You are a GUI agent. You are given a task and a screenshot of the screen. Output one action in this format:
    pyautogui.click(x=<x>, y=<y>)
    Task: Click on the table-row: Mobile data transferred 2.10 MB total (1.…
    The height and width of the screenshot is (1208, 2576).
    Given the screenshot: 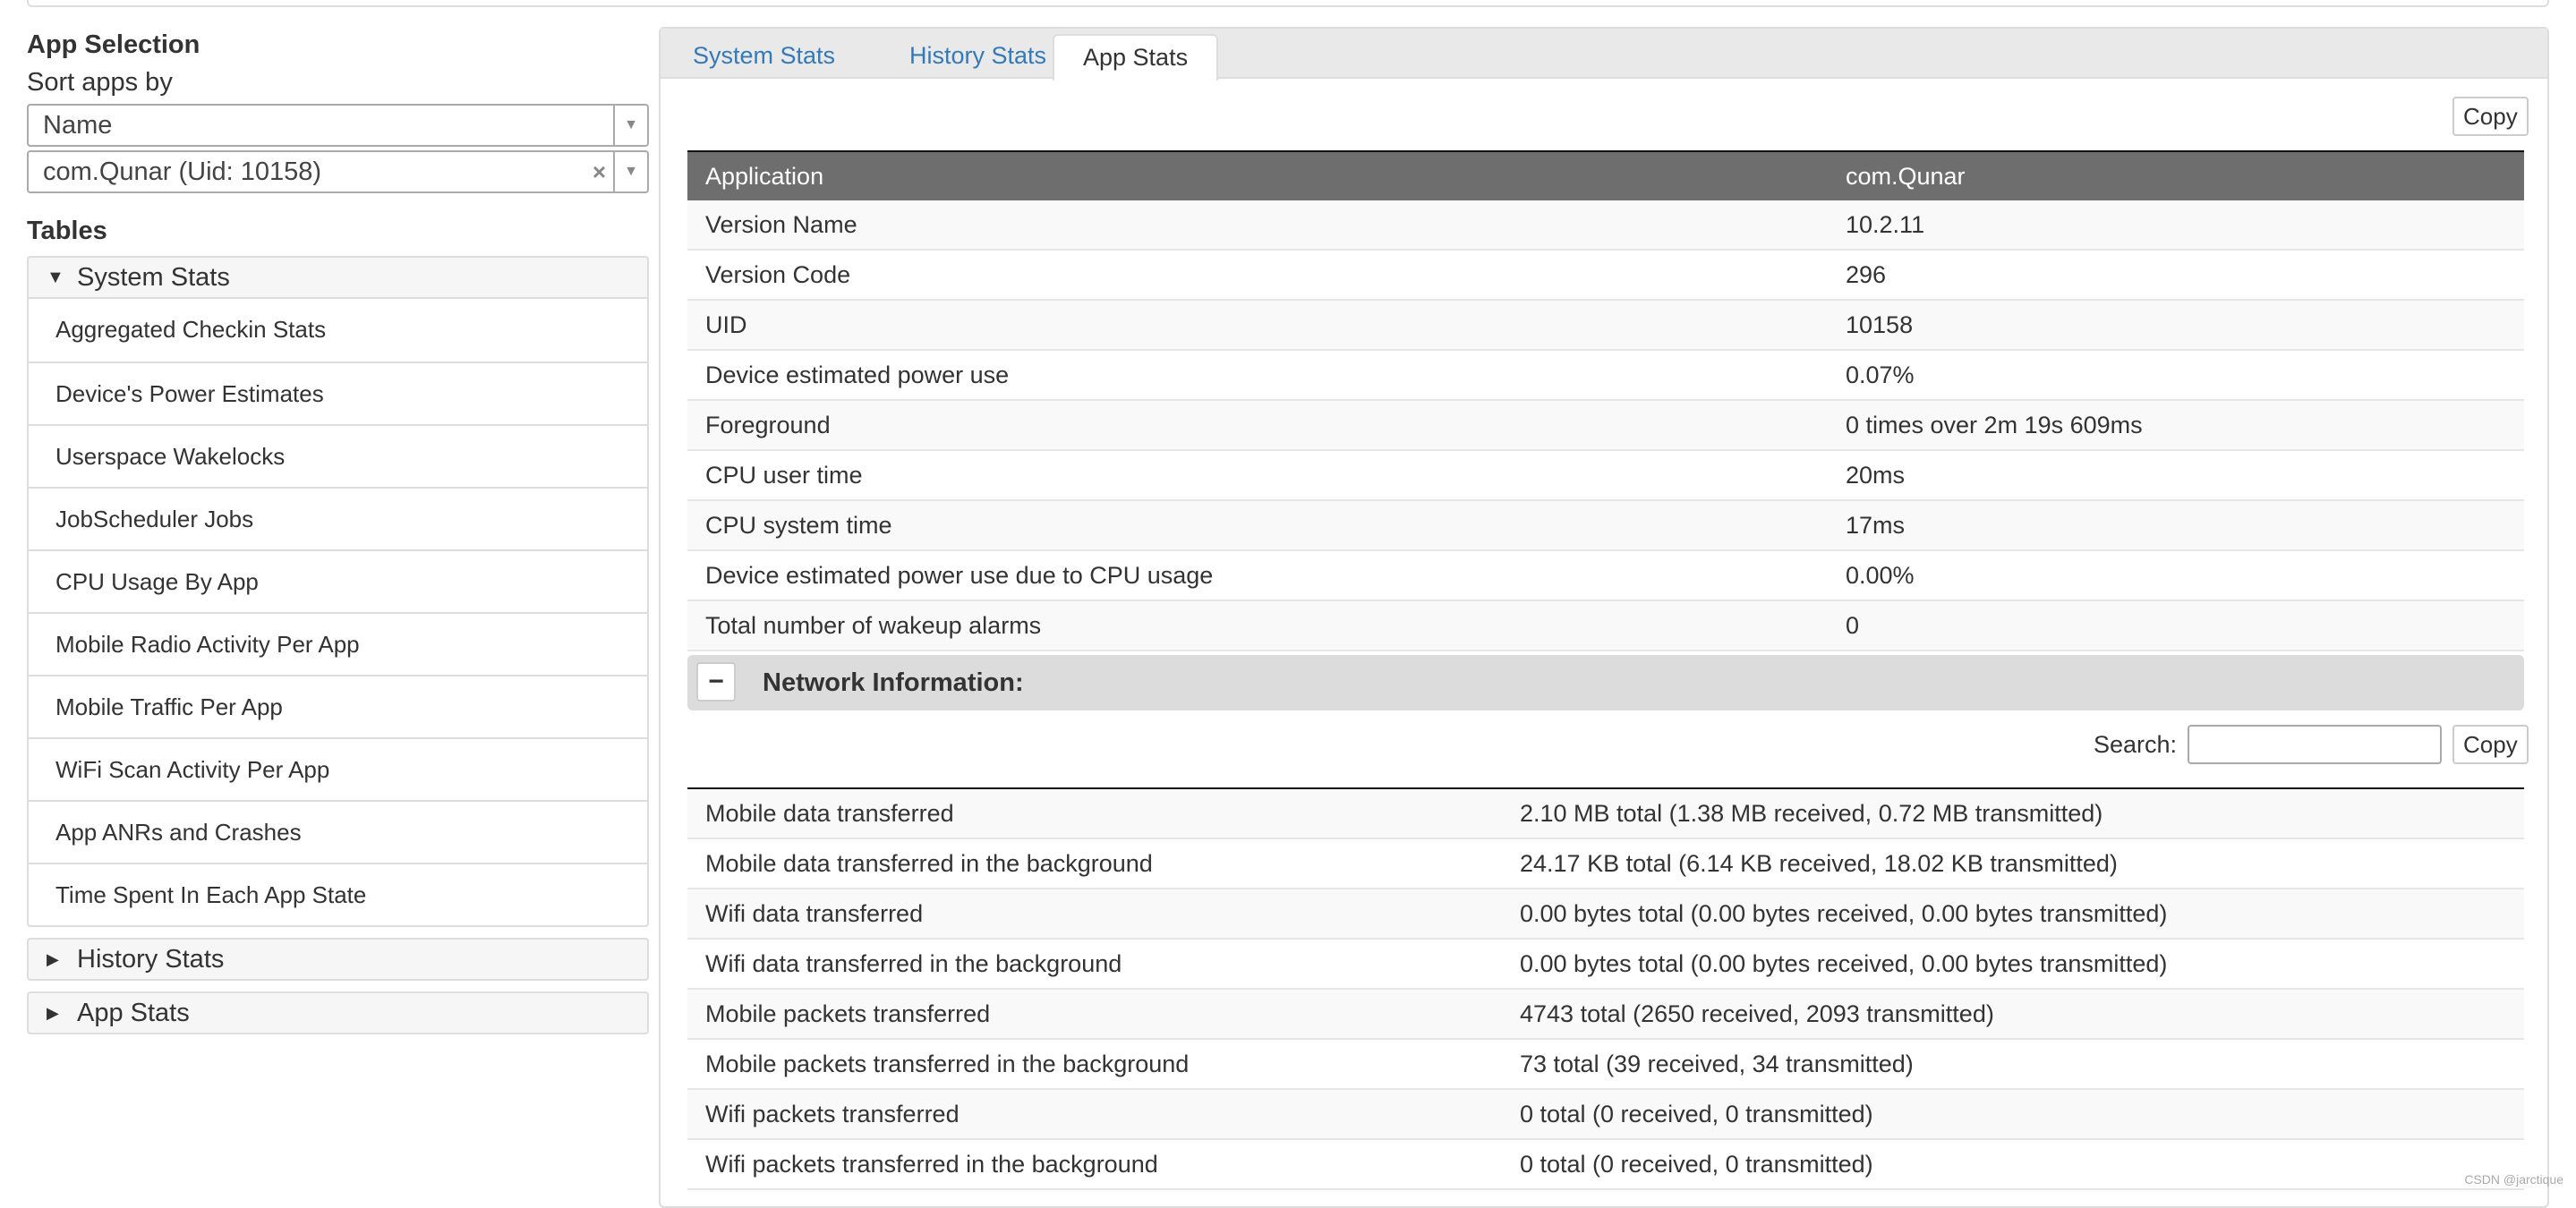 What is the action you would take?
    pyautogui.click(x=1605, y=813)
    